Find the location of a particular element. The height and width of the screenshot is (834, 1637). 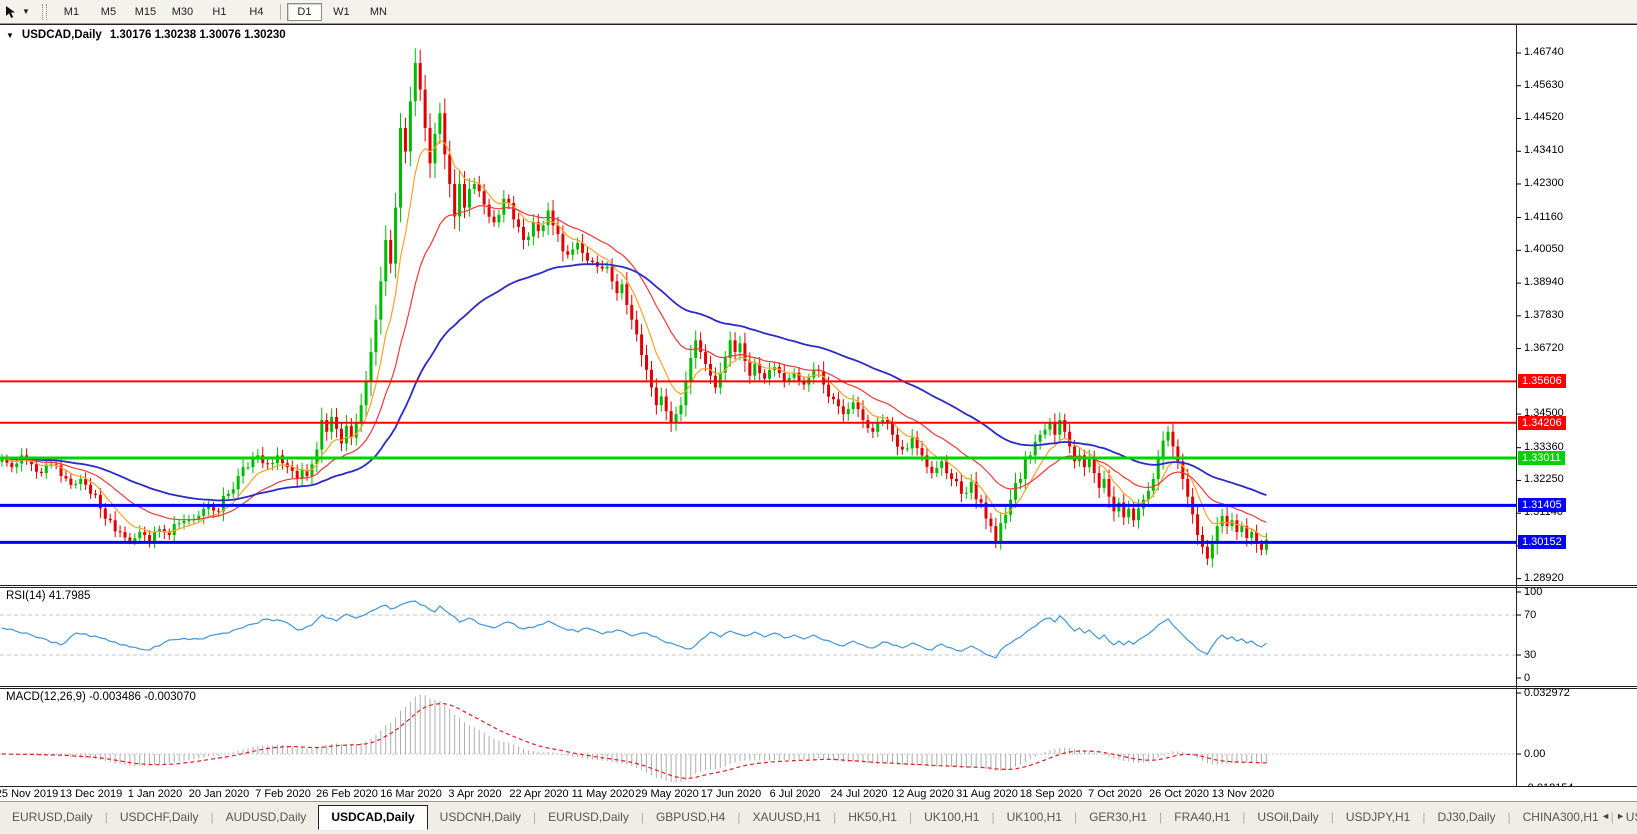

date-tick-label: 6 Jul 2020 is located at coordinates (795, 794).